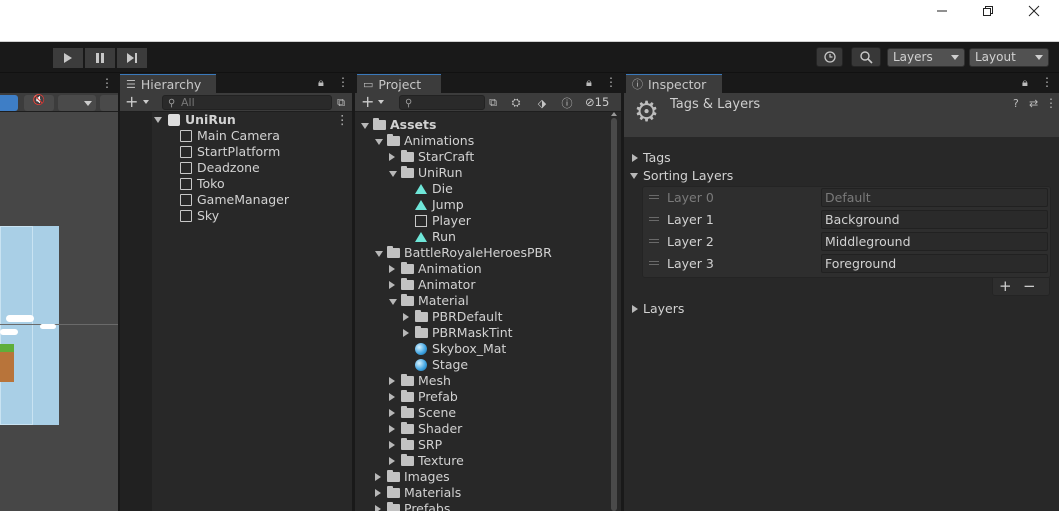  Describe the element at coordinates (942, 11) in the screenshot. I see `minimize-icon` at that location.